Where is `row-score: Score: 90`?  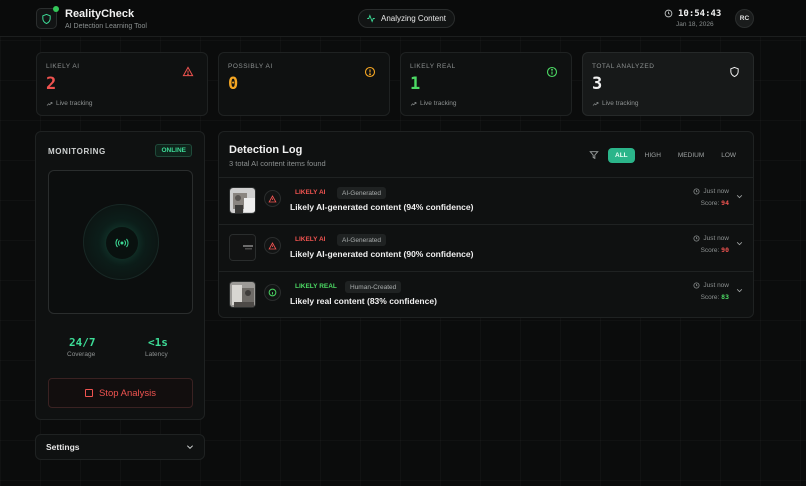 row-score: Score: 90 is located at coordinates (715, 250).